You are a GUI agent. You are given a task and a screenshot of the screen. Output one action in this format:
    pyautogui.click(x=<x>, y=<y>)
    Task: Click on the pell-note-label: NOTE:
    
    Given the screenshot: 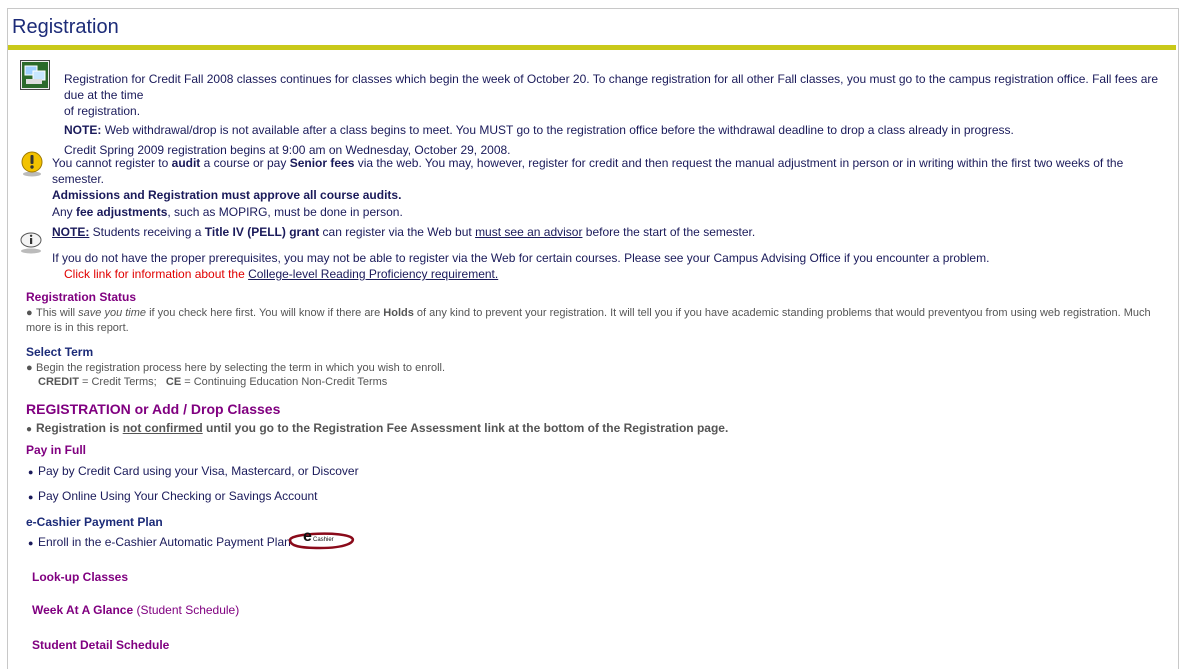 What is the action you would take?
    pyautogui.click(x=71, y=232)
    